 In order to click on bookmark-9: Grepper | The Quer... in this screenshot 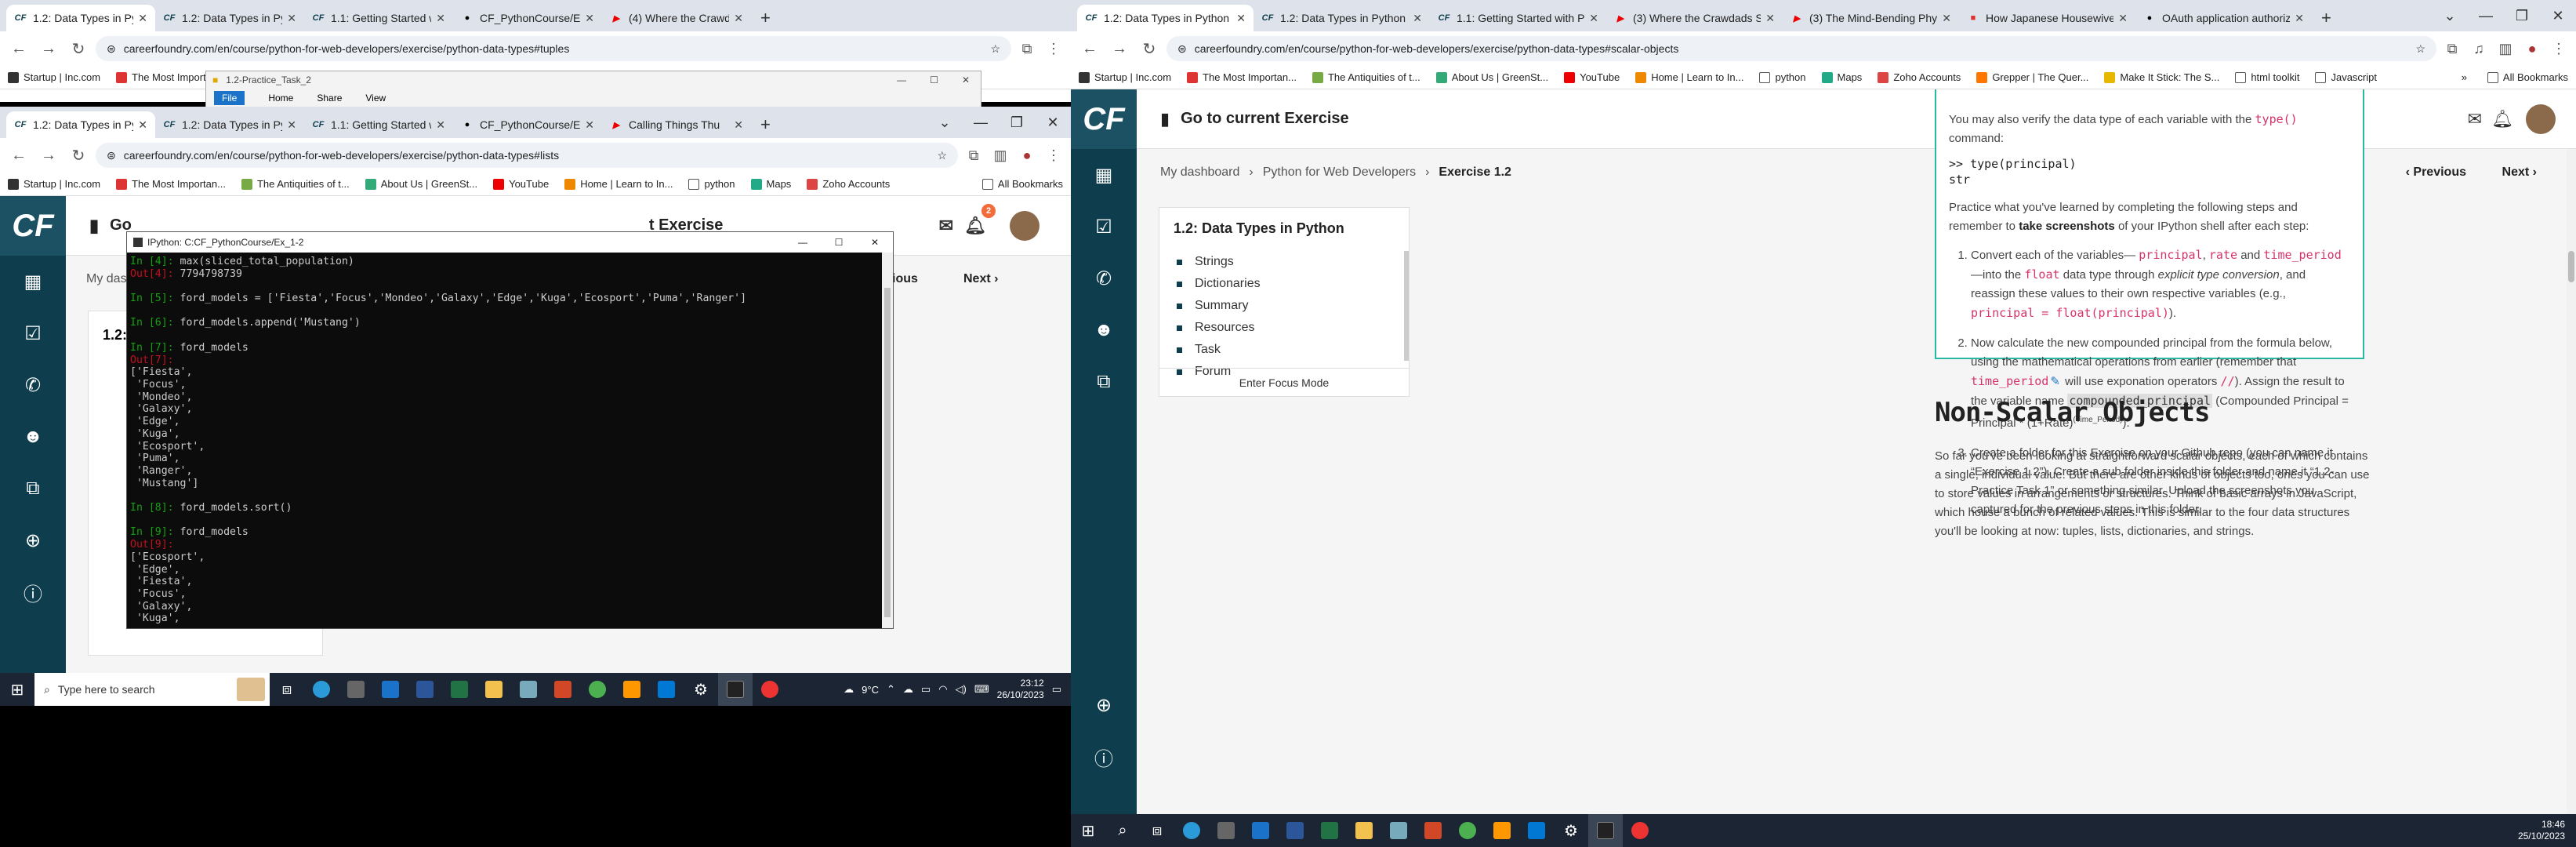, I will do `click(2032, 77)`.